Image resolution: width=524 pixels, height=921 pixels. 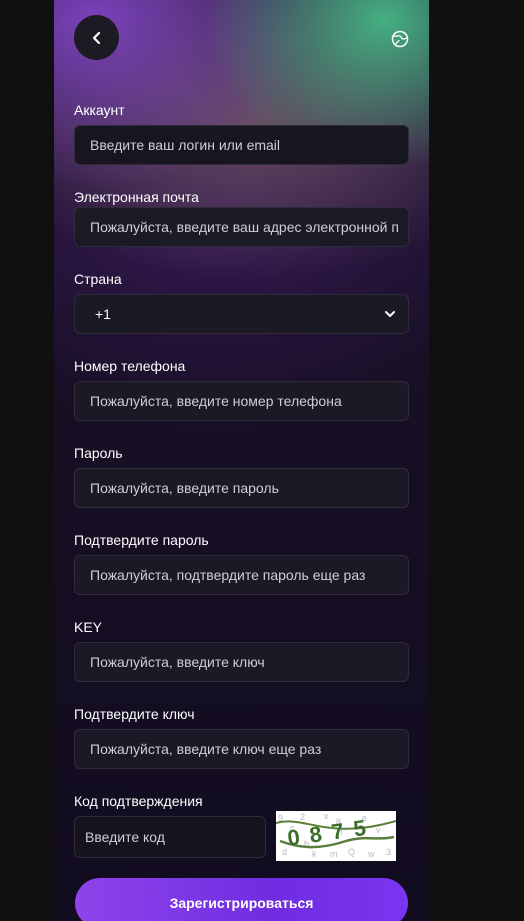 I want to click on svg-text: d, so click(x=284, y=852).